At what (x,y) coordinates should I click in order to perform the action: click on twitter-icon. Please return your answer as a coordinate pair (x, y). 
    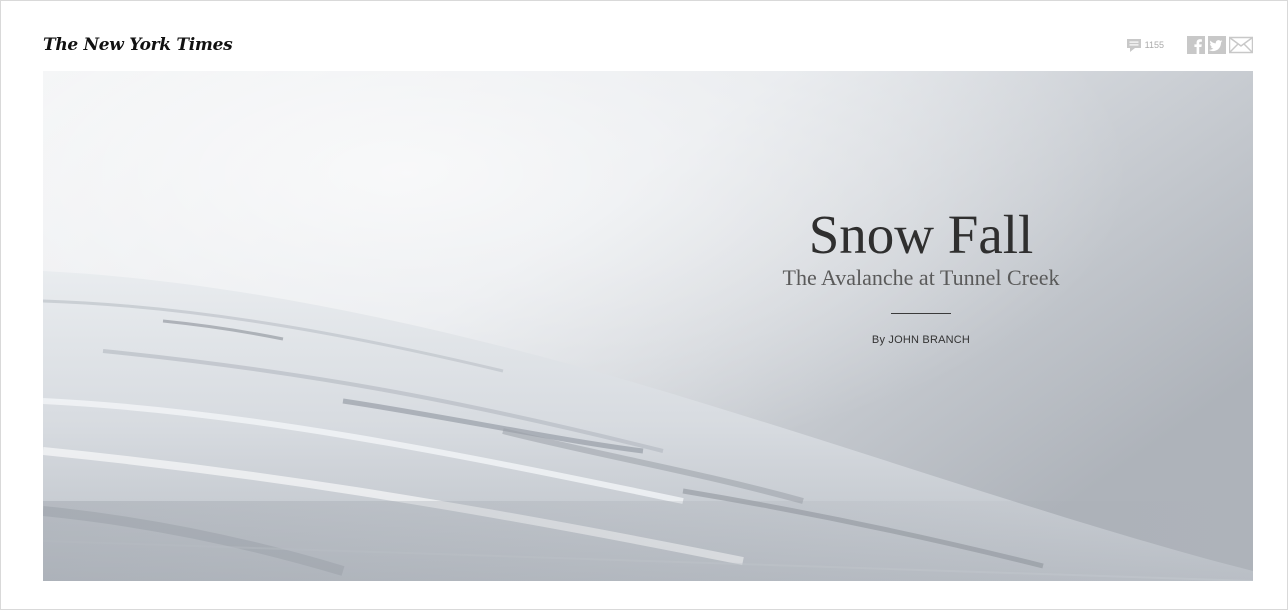
    Looking at the image, I should click on (1217, 45).